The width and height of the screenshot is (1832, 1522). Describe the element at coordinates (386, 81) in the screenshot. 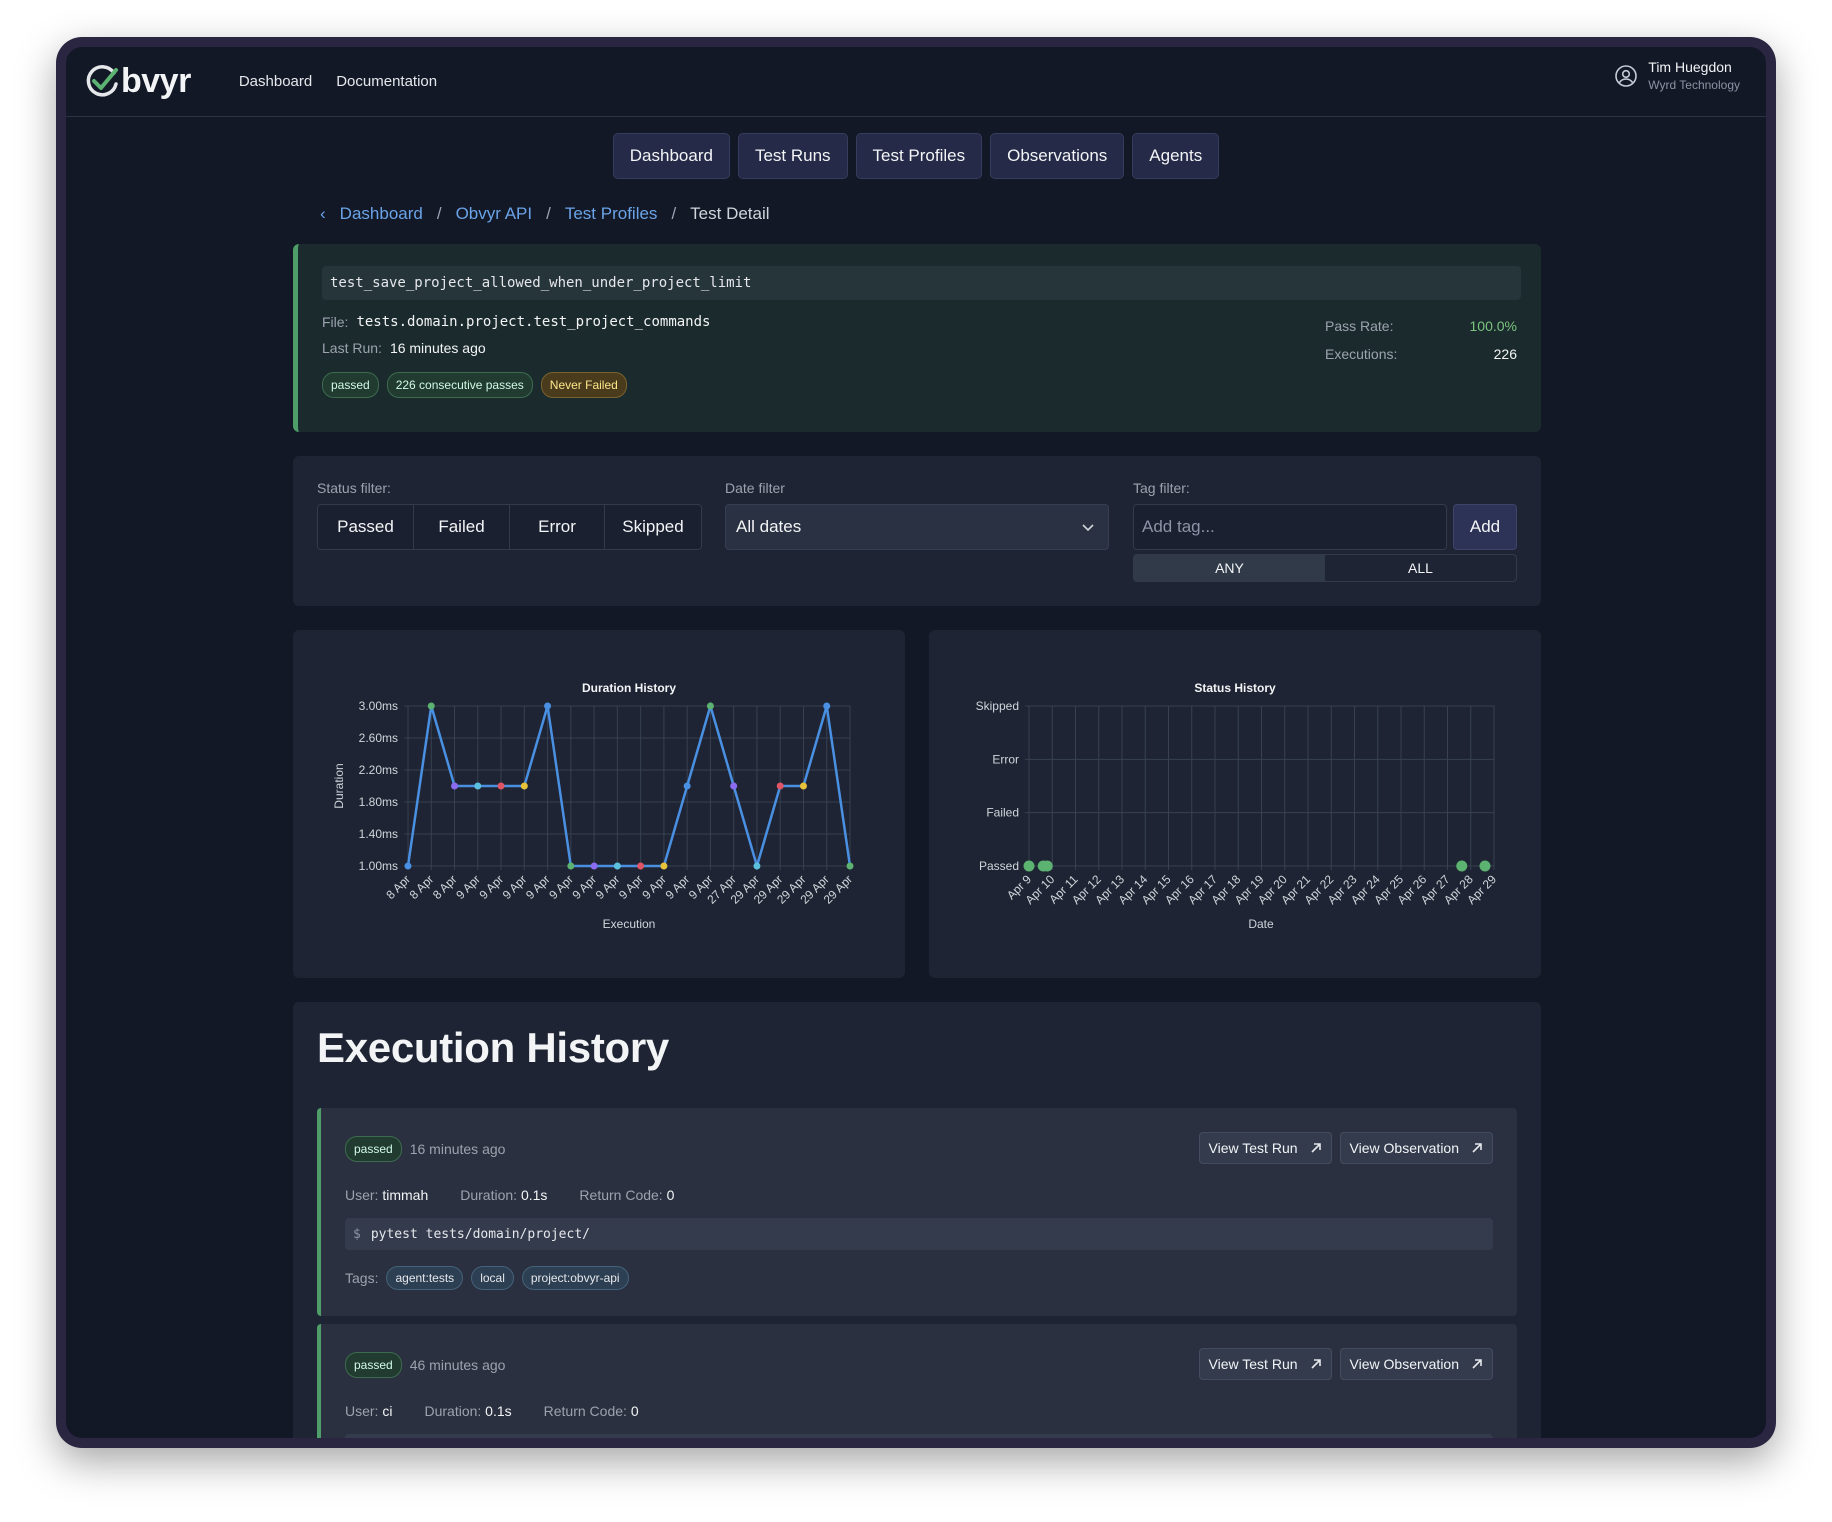

I see `topnav-documentation-link: Documentation` at that location.